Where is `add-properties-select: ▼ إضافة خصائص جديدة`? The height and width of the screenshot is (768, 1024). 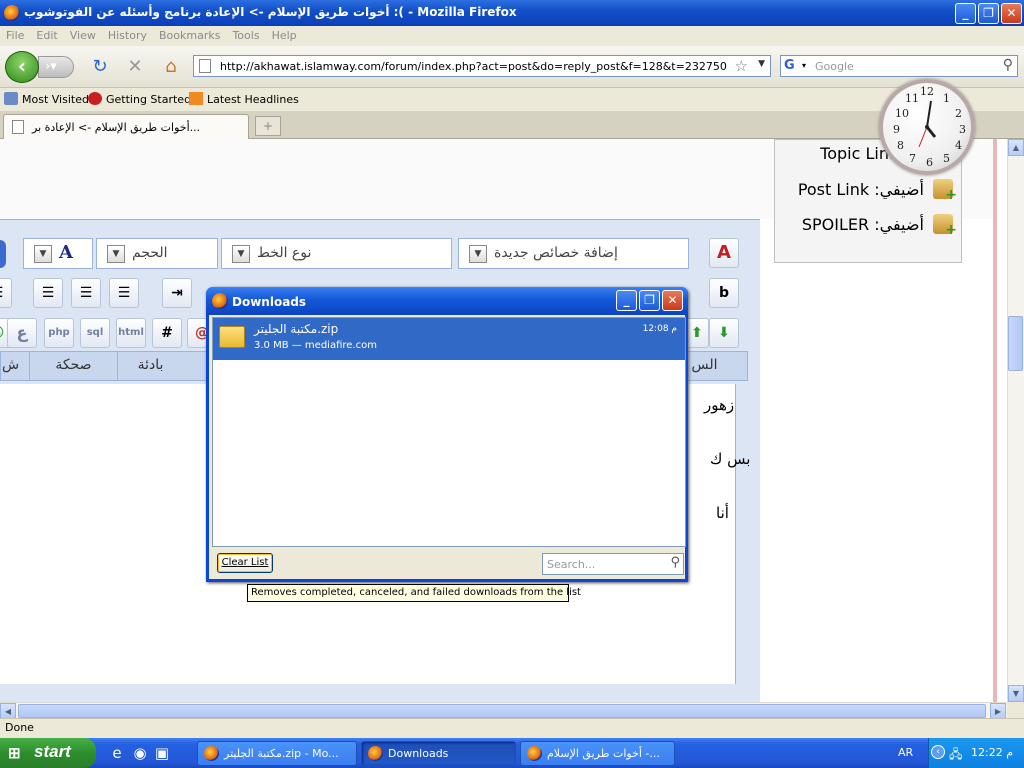
add-properties-select: ▼ إضافة خصائص جديدة is located at coordinates (573, 253).